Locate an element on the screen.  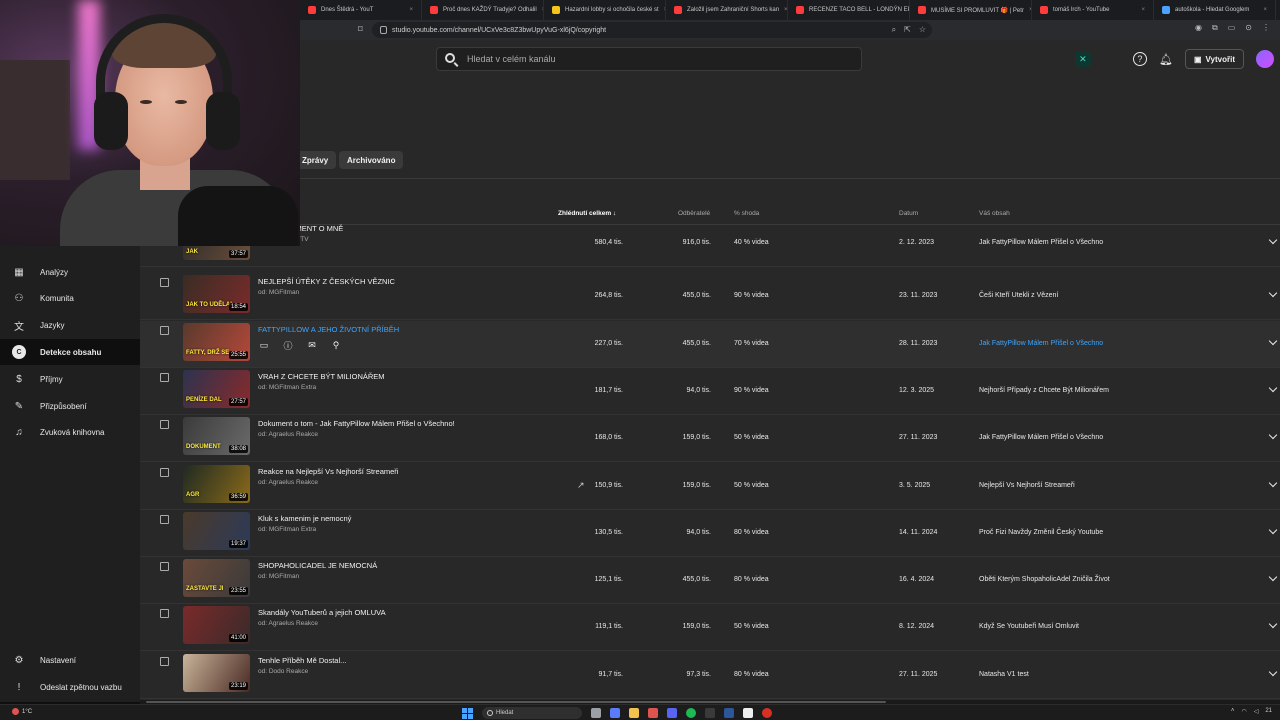
your-content-cell: Proč Fizi Navždy Změnil Český Youtube is located at coordinates (1041, 532).